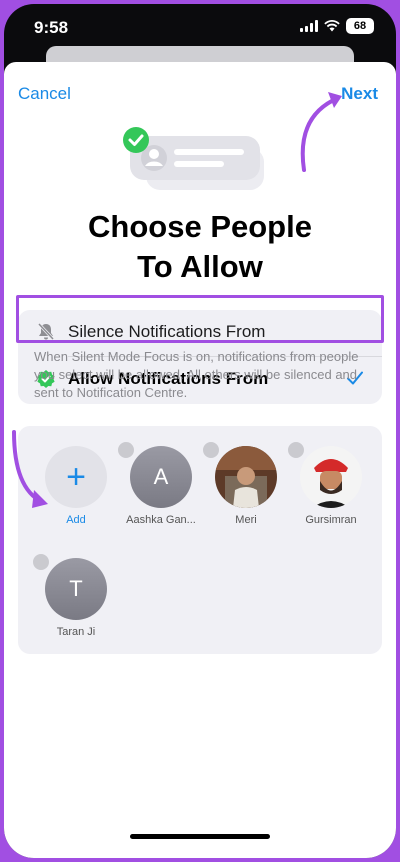 The height and width of the screenshot is (862, 400). I want to click on status-time: 9:58, so click(51, 27).